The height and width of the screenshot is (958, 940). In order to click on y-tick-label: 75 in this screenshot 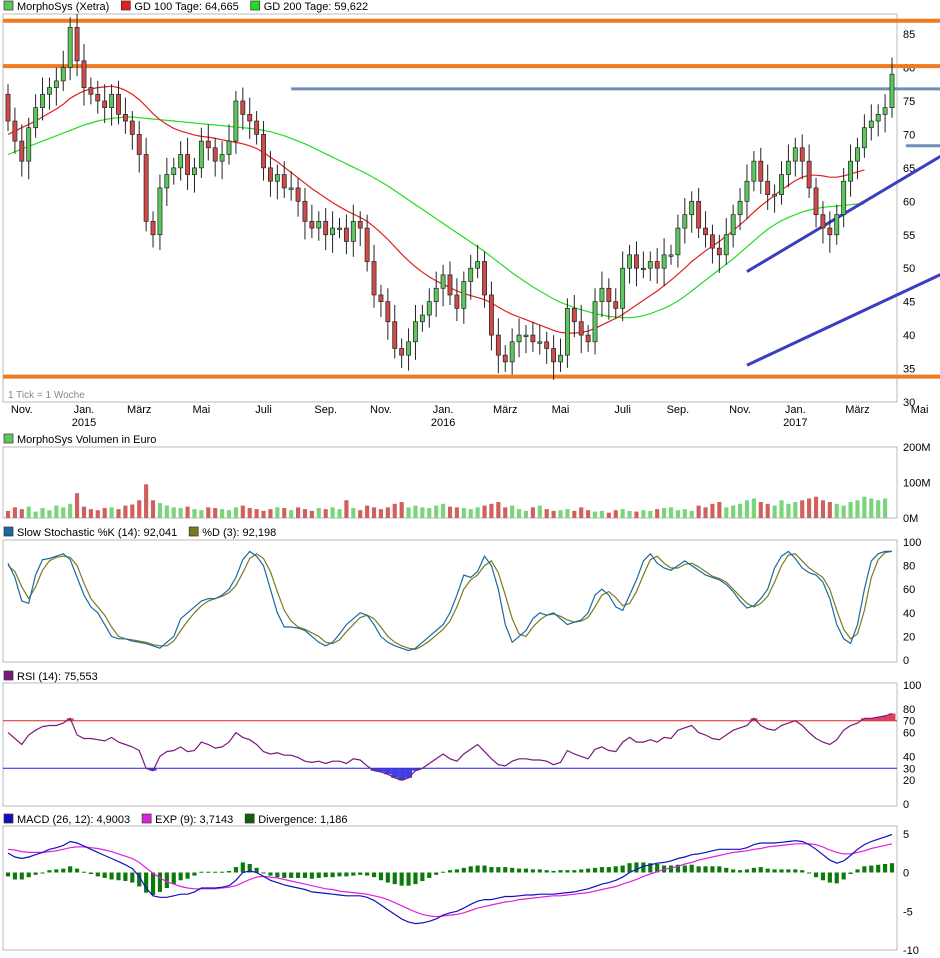, I will do `click(909, 102)`.